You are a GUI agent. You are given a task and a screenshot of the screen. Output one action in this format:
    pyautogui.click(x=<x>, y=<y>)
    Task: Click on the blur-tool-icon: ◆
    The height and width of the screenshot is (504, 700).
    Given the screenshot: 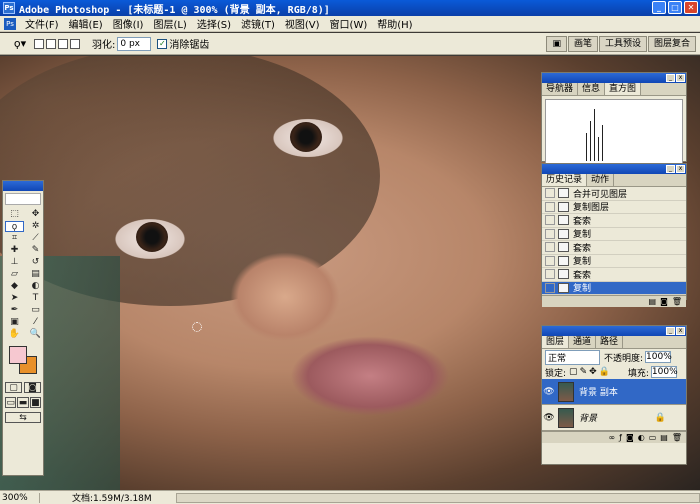 What is the action you would take?
    pyautogui.click(x=14, y=286)
    